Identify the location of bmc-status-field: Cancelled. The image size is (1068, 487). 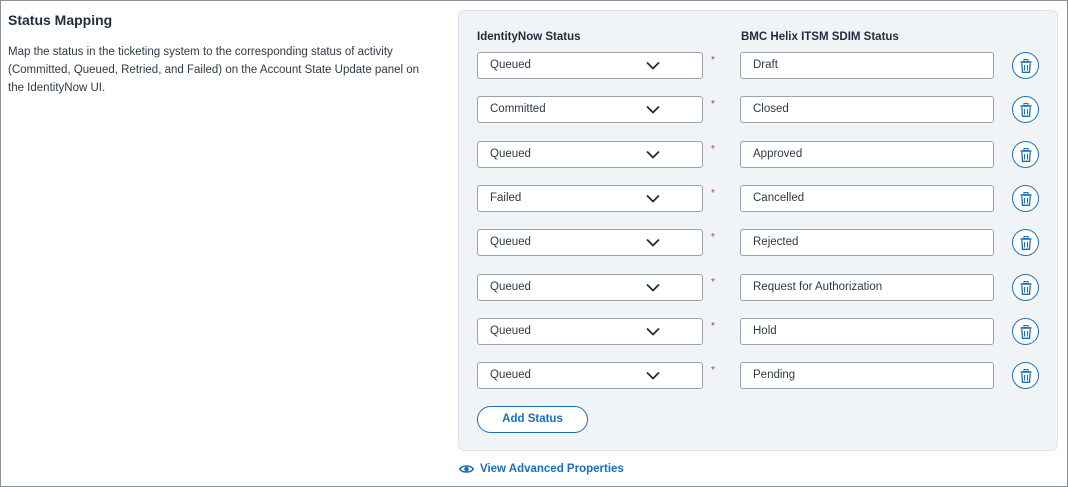
(867, 198).